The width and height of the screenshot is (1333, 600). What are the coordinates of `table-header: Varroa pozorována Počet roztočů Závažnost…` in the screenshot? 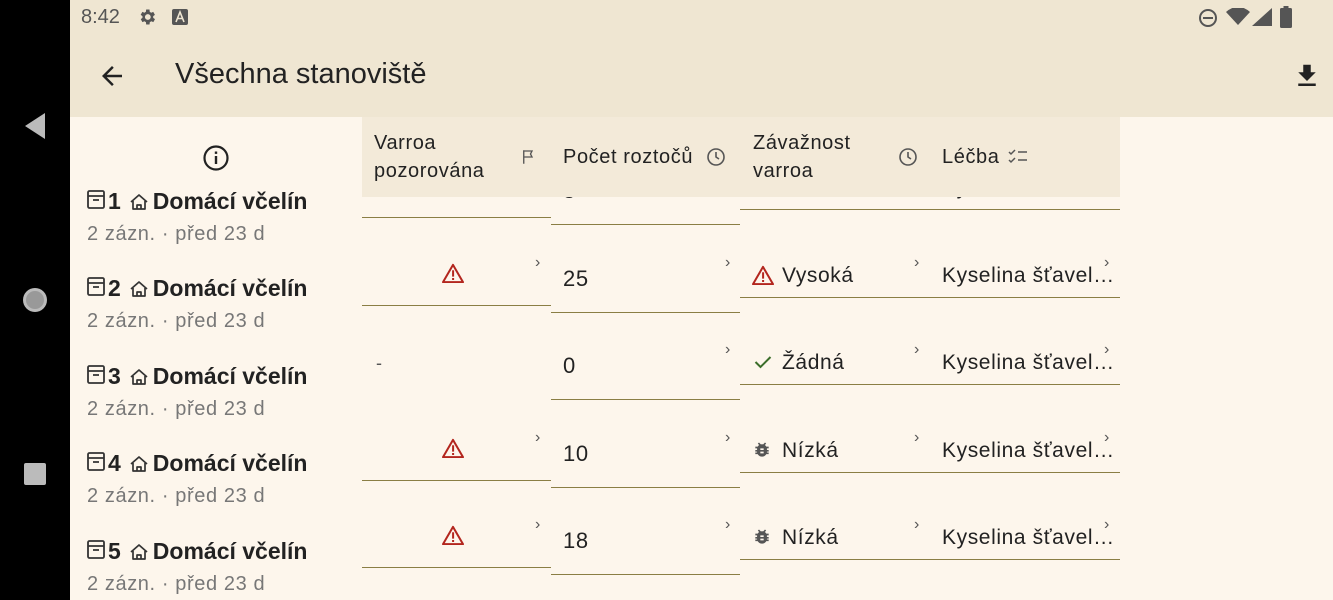 It's located at (741, 157).